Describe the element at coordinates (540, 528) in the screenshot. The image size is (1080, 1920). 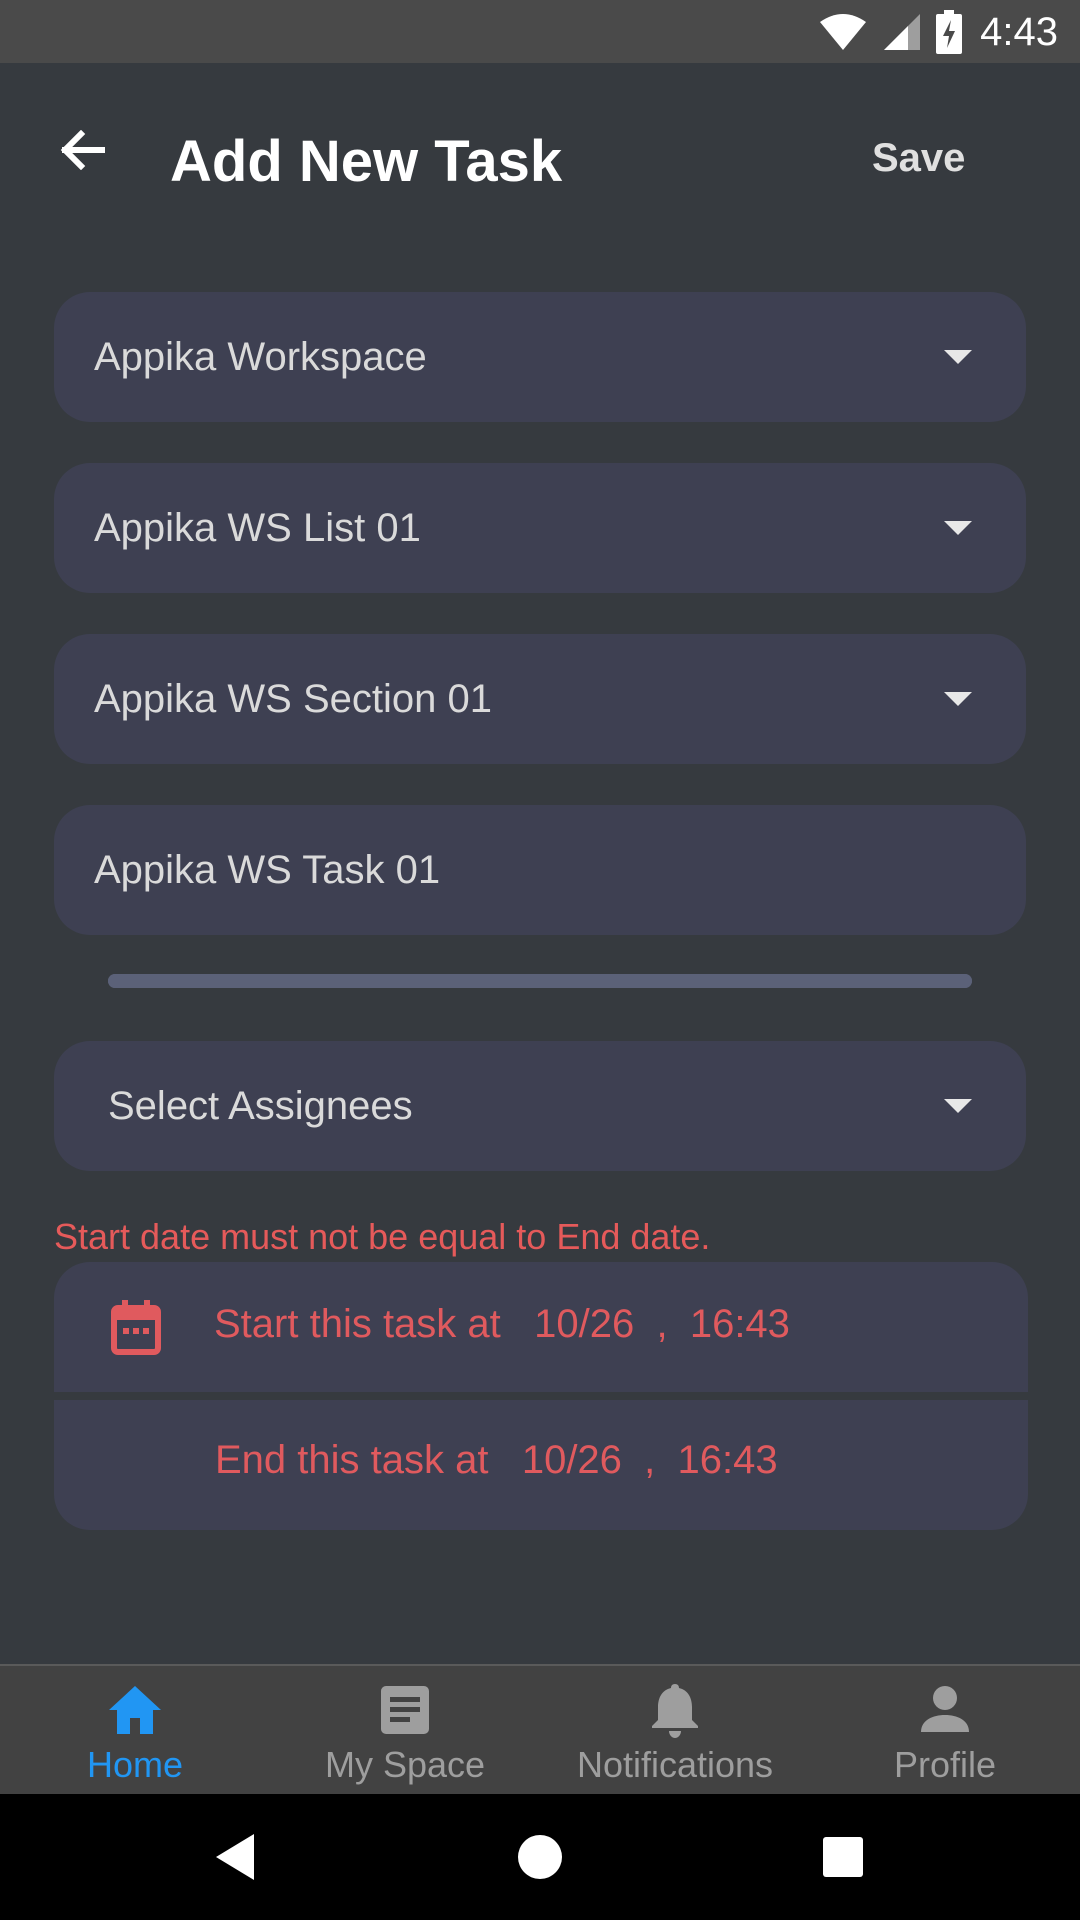
I see `list-dropdown: Appika WS List 01` at that location.